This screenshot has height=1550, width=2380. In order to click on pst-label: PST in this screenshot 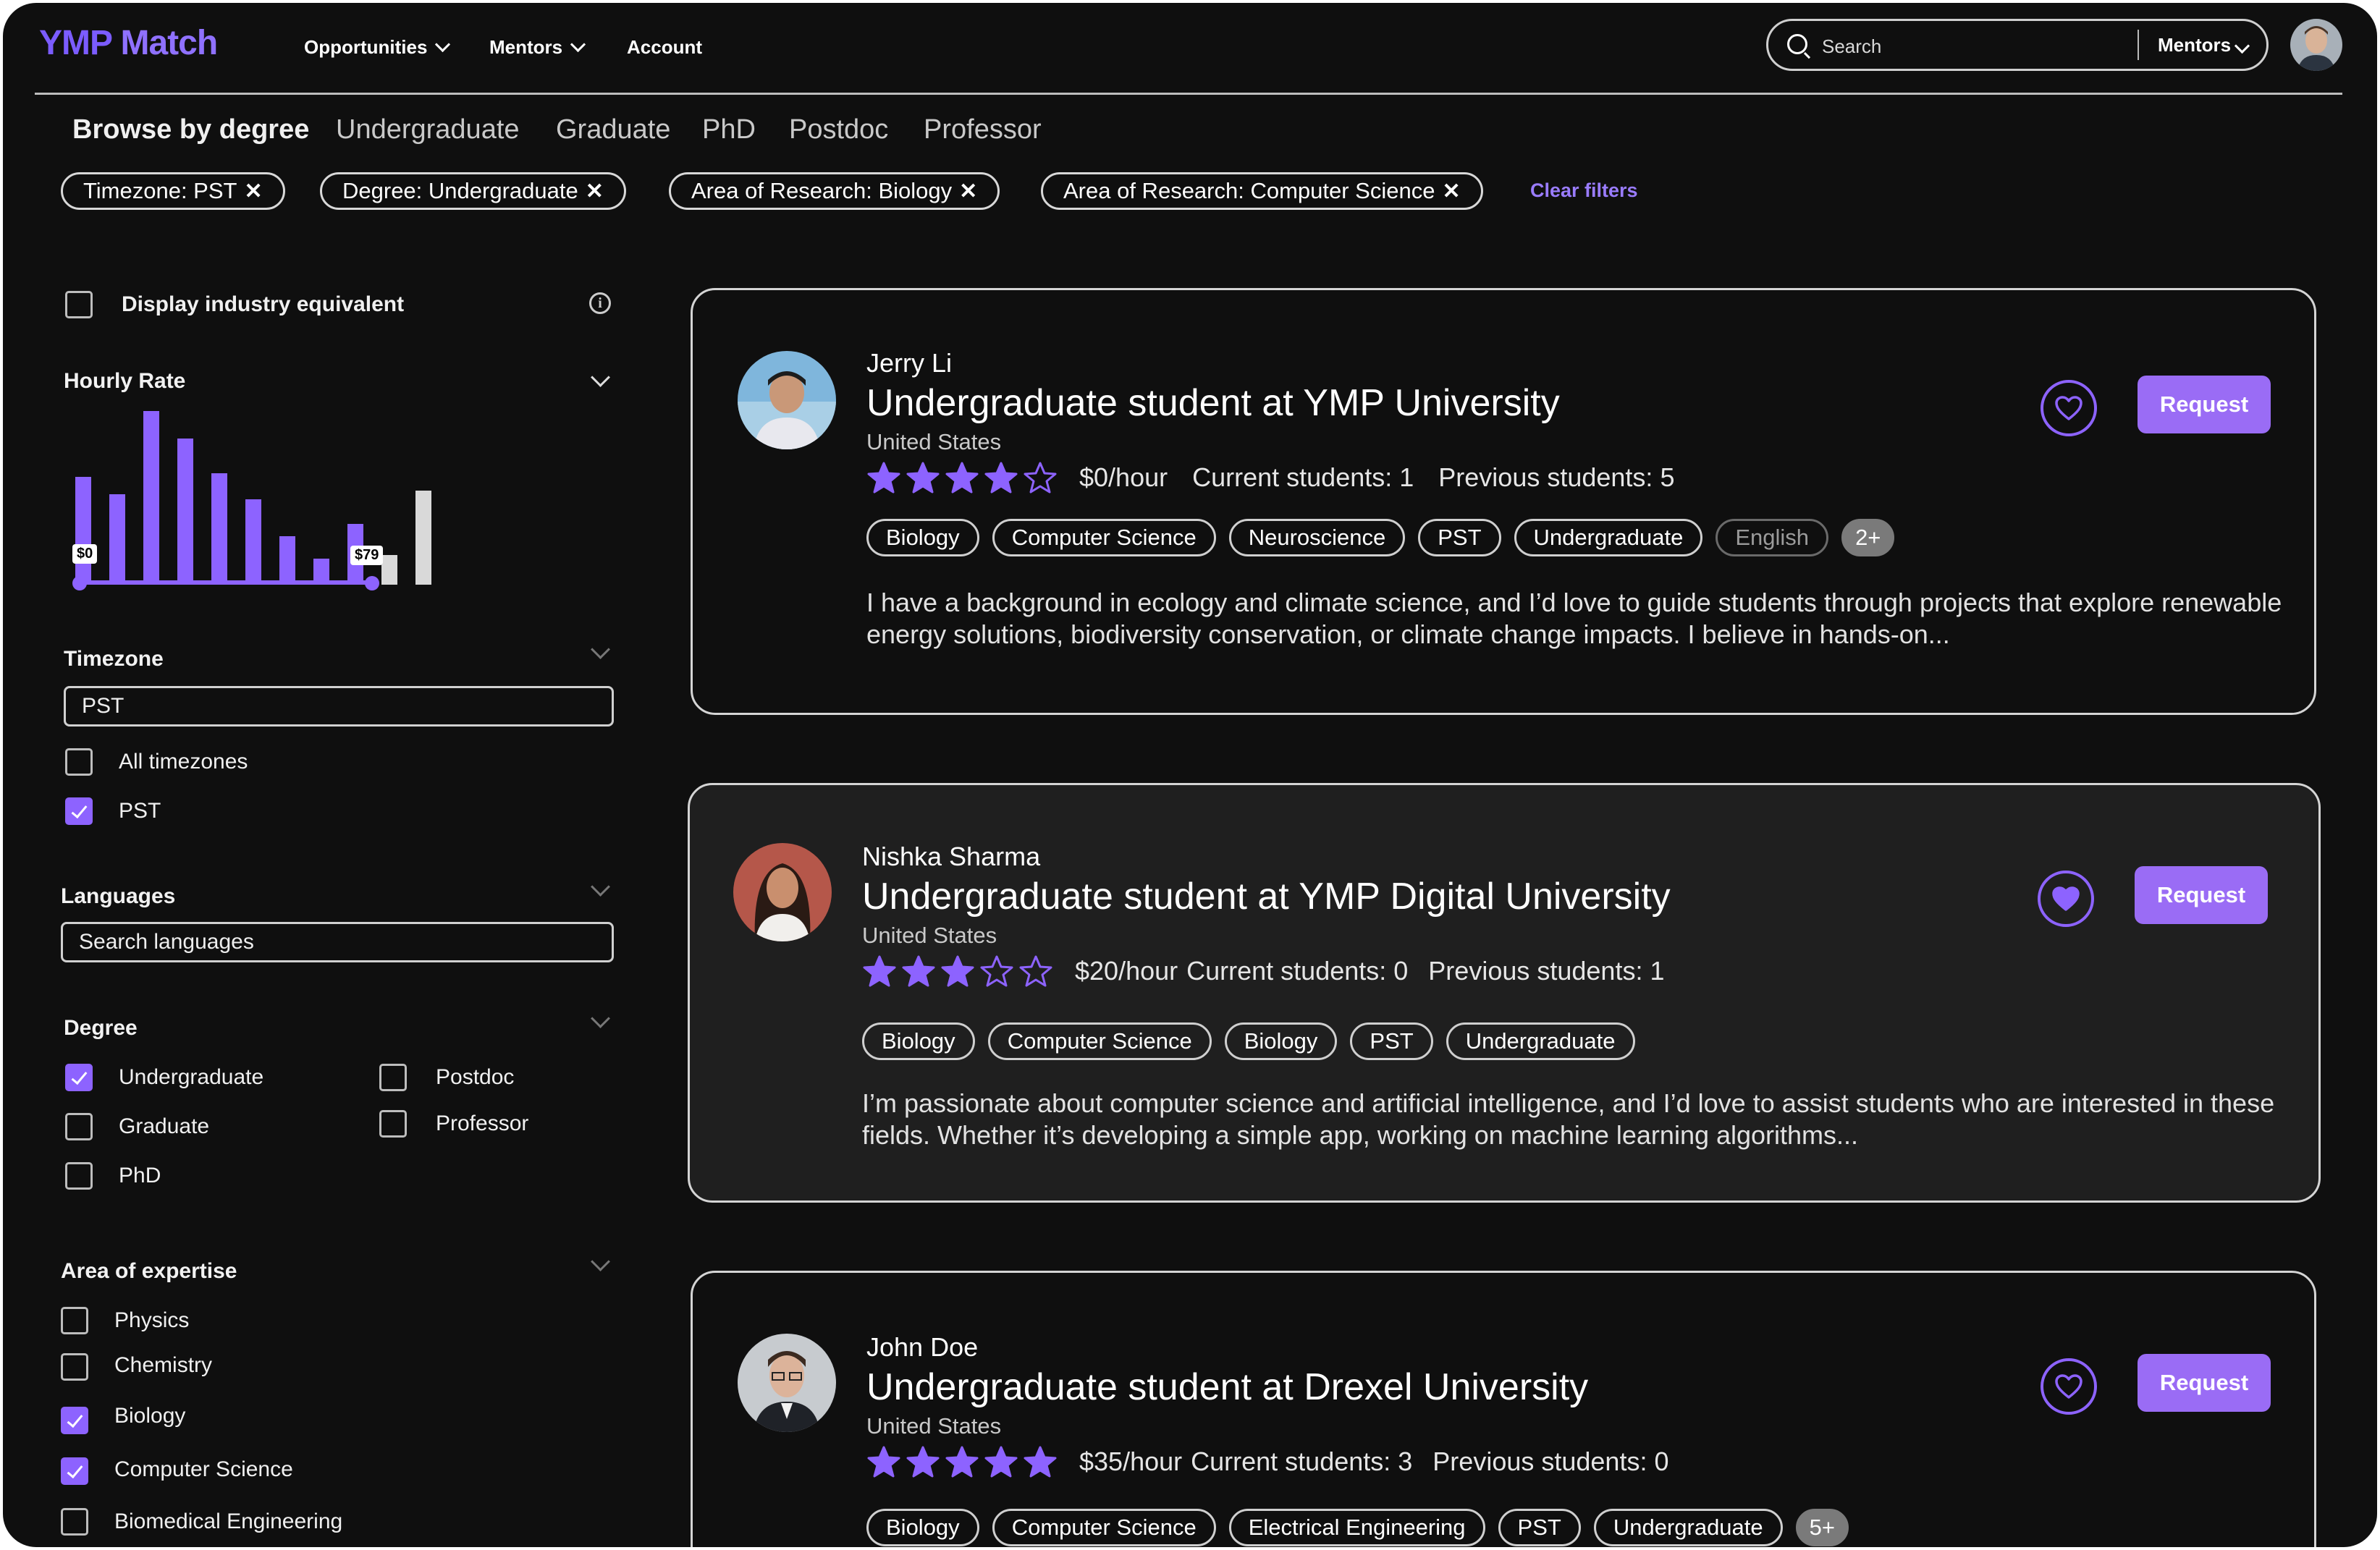, I will do `click(140, 811)`.